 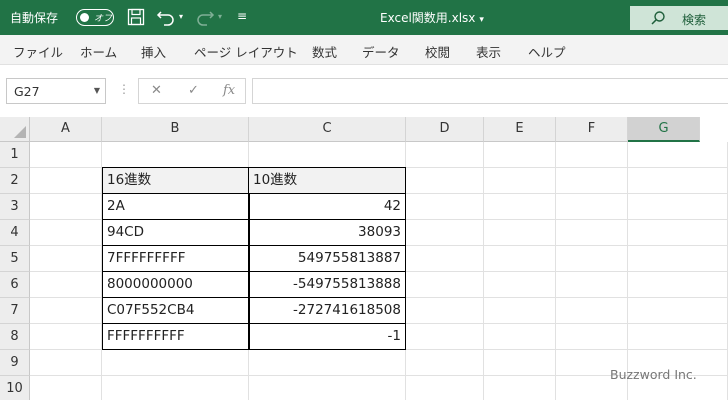 What do you see at coordinates (437, 51) in the screenshot?
I see `tab-review: 校閲` at bounding box center [437, 51].